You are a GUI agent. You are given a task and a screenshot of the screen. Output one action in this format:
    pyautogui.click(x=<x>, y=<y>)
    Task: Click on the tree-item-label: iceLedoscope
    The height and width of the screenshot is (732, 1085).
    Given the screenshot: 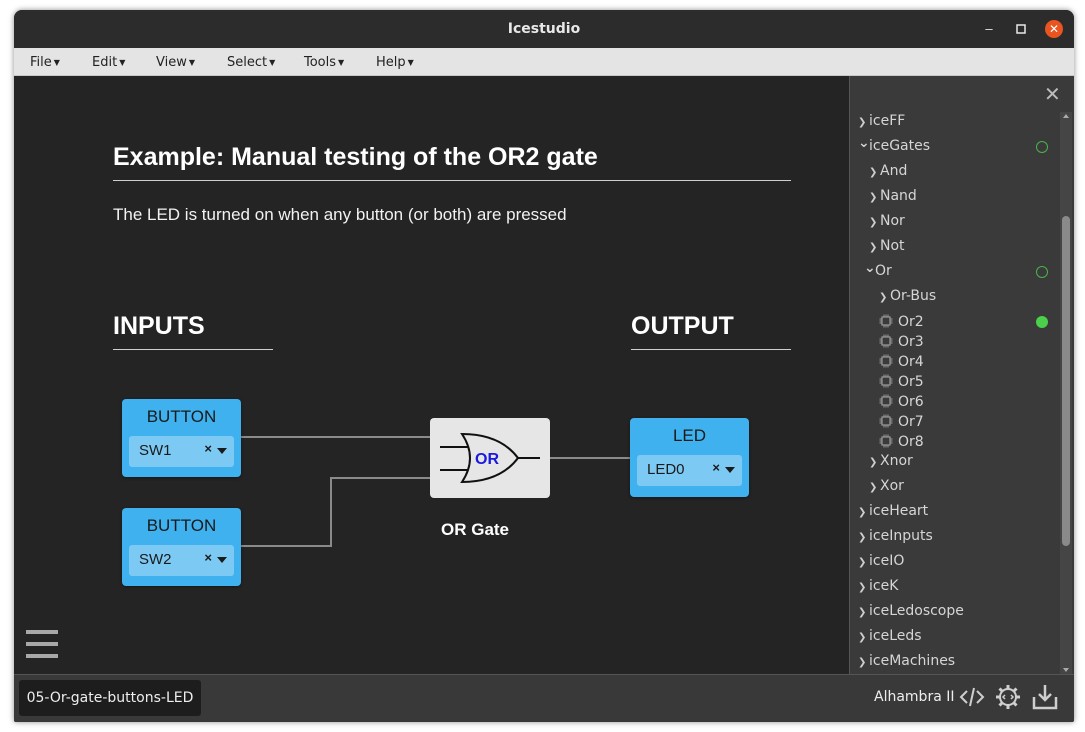 What is the action you would take?
    pyautogui.click(x=916, y=611)
    